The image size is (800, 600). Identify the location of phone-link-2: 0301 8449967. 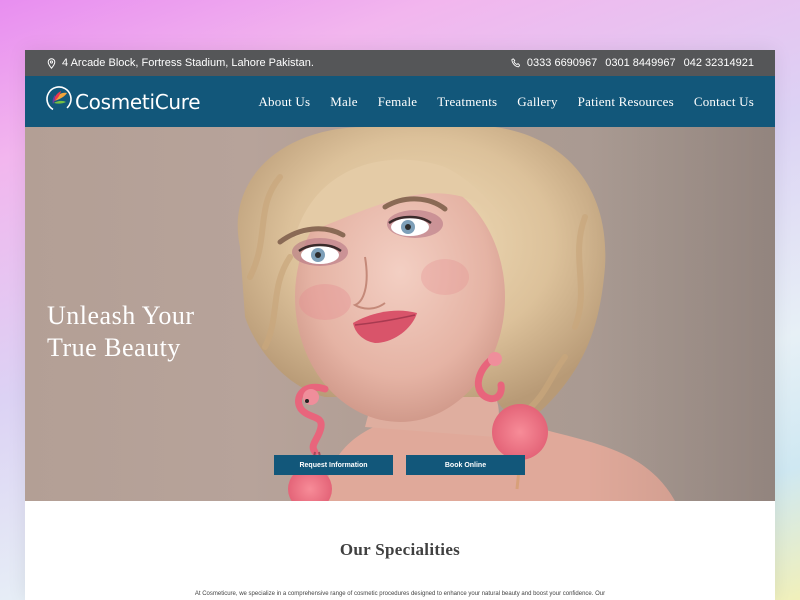
(640, 63).